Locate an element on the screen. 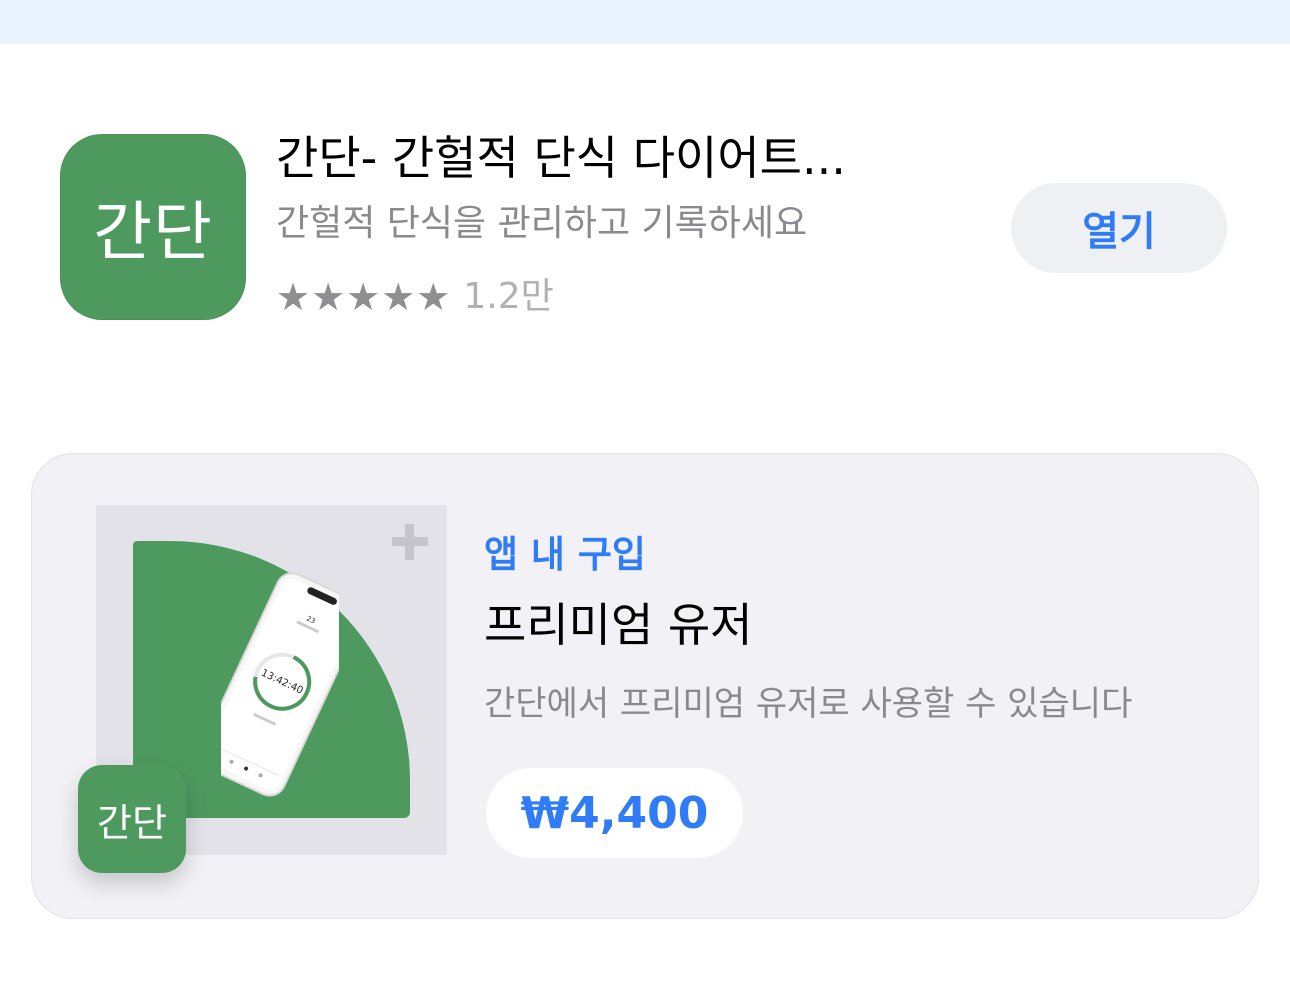 The height and width of the screenshot is (1005, 1290). plus-icon is located at coordinates (410, 542).